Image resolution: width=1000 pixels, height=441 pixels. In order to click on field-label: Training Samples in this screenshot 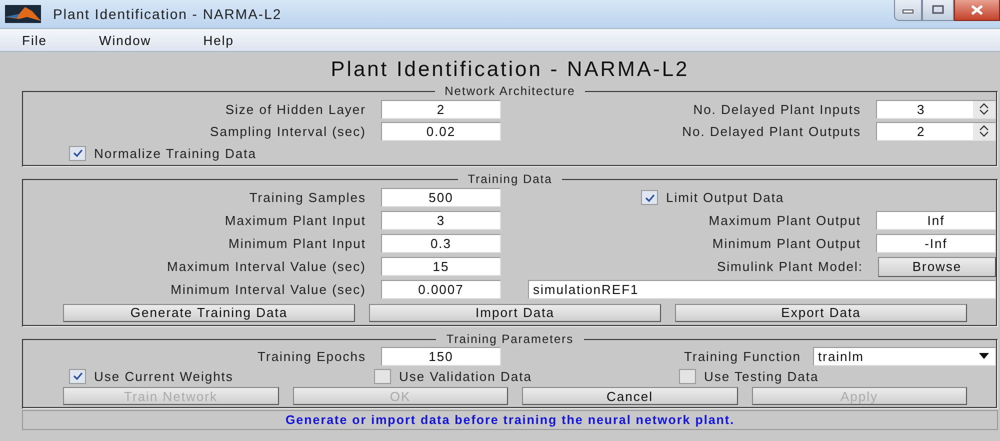, I will do `click(307, 197)`.